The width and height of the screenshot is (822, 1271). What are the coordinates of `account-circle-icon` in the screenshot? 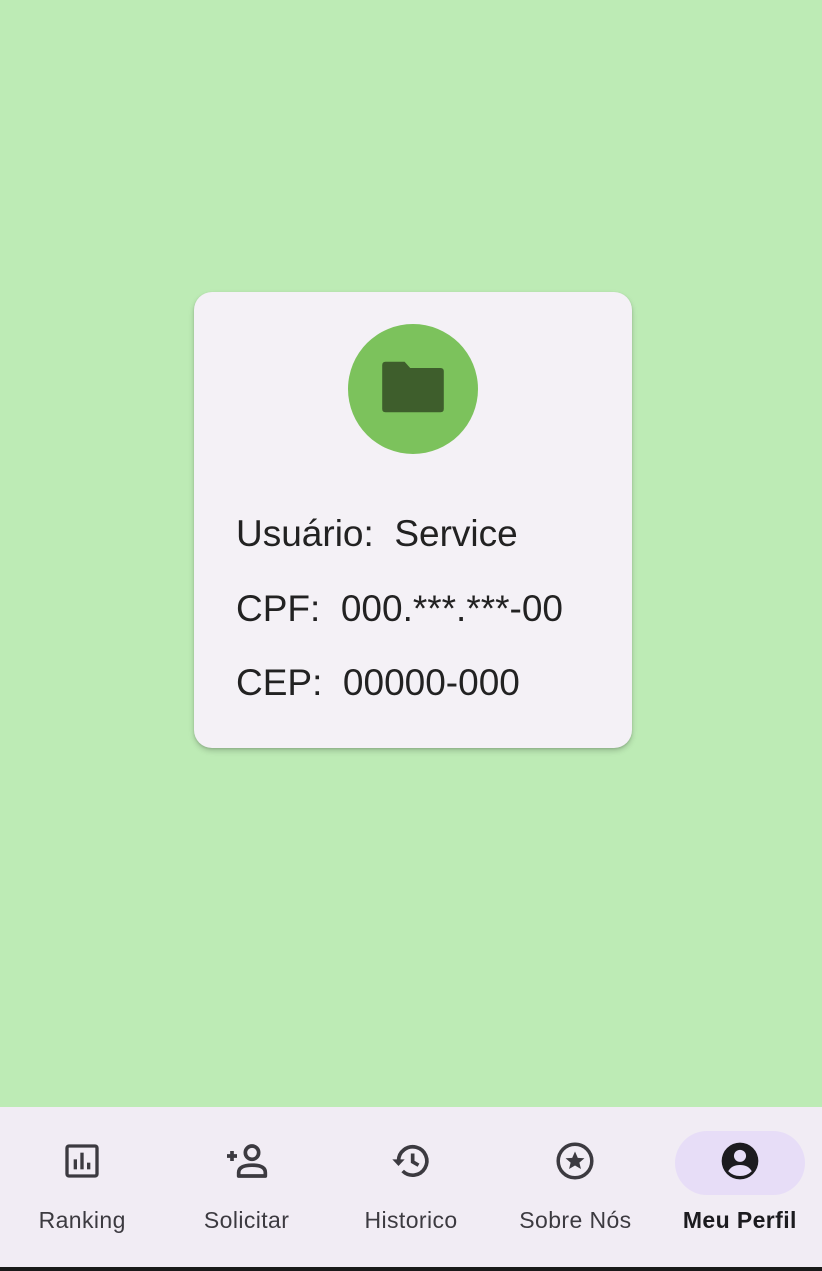 It's located at (740, 1163).